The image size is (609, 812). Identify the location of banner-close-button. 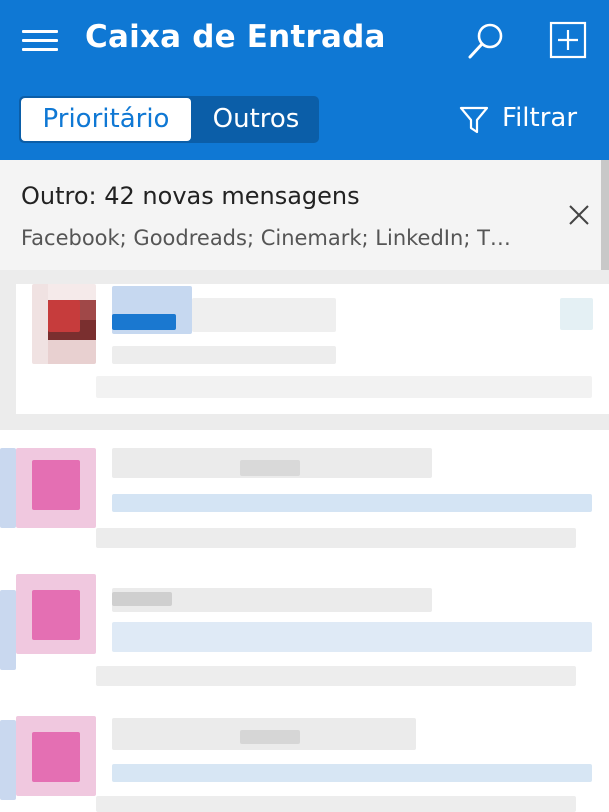
(579, 215).